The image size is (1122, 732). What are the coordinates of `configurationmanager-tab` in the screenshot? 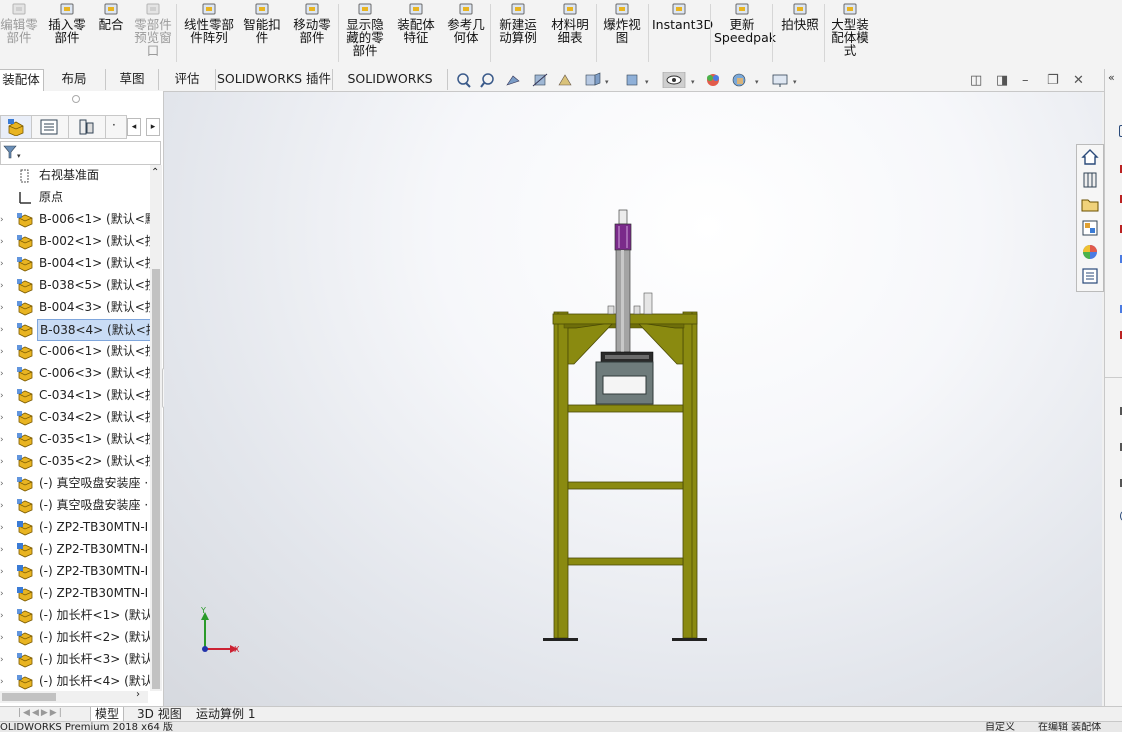 It's located at (87, 127).